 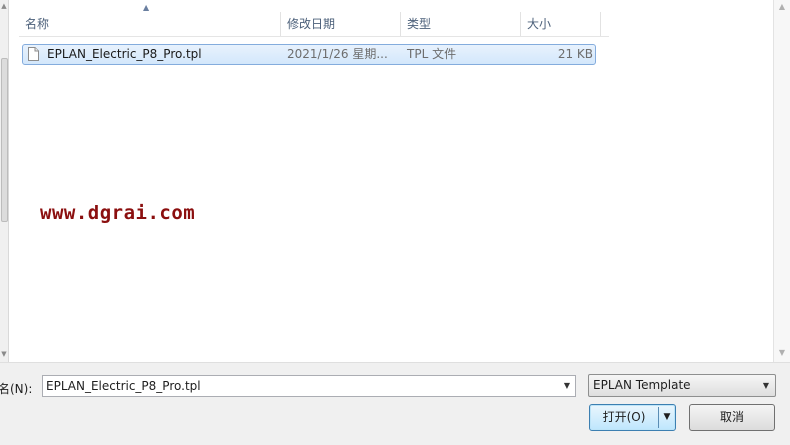 What do you see at coordinates (781, 181) in the screenshot?
I see `file-list-scrollbar: ▲ ▼` at bounding box center [781, 181].